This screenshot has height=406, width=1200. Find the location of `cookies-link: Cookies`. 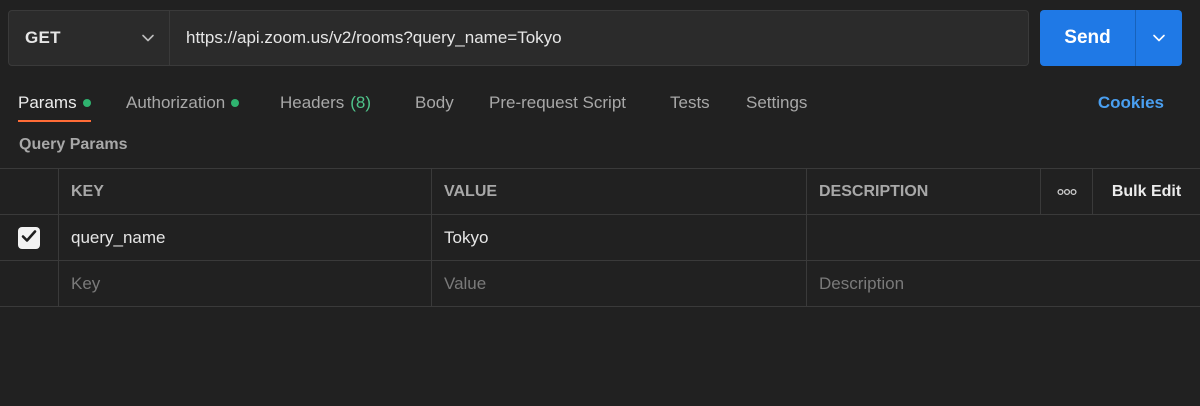

cookies-link: Cookies is located at coordinates (1131, 102).